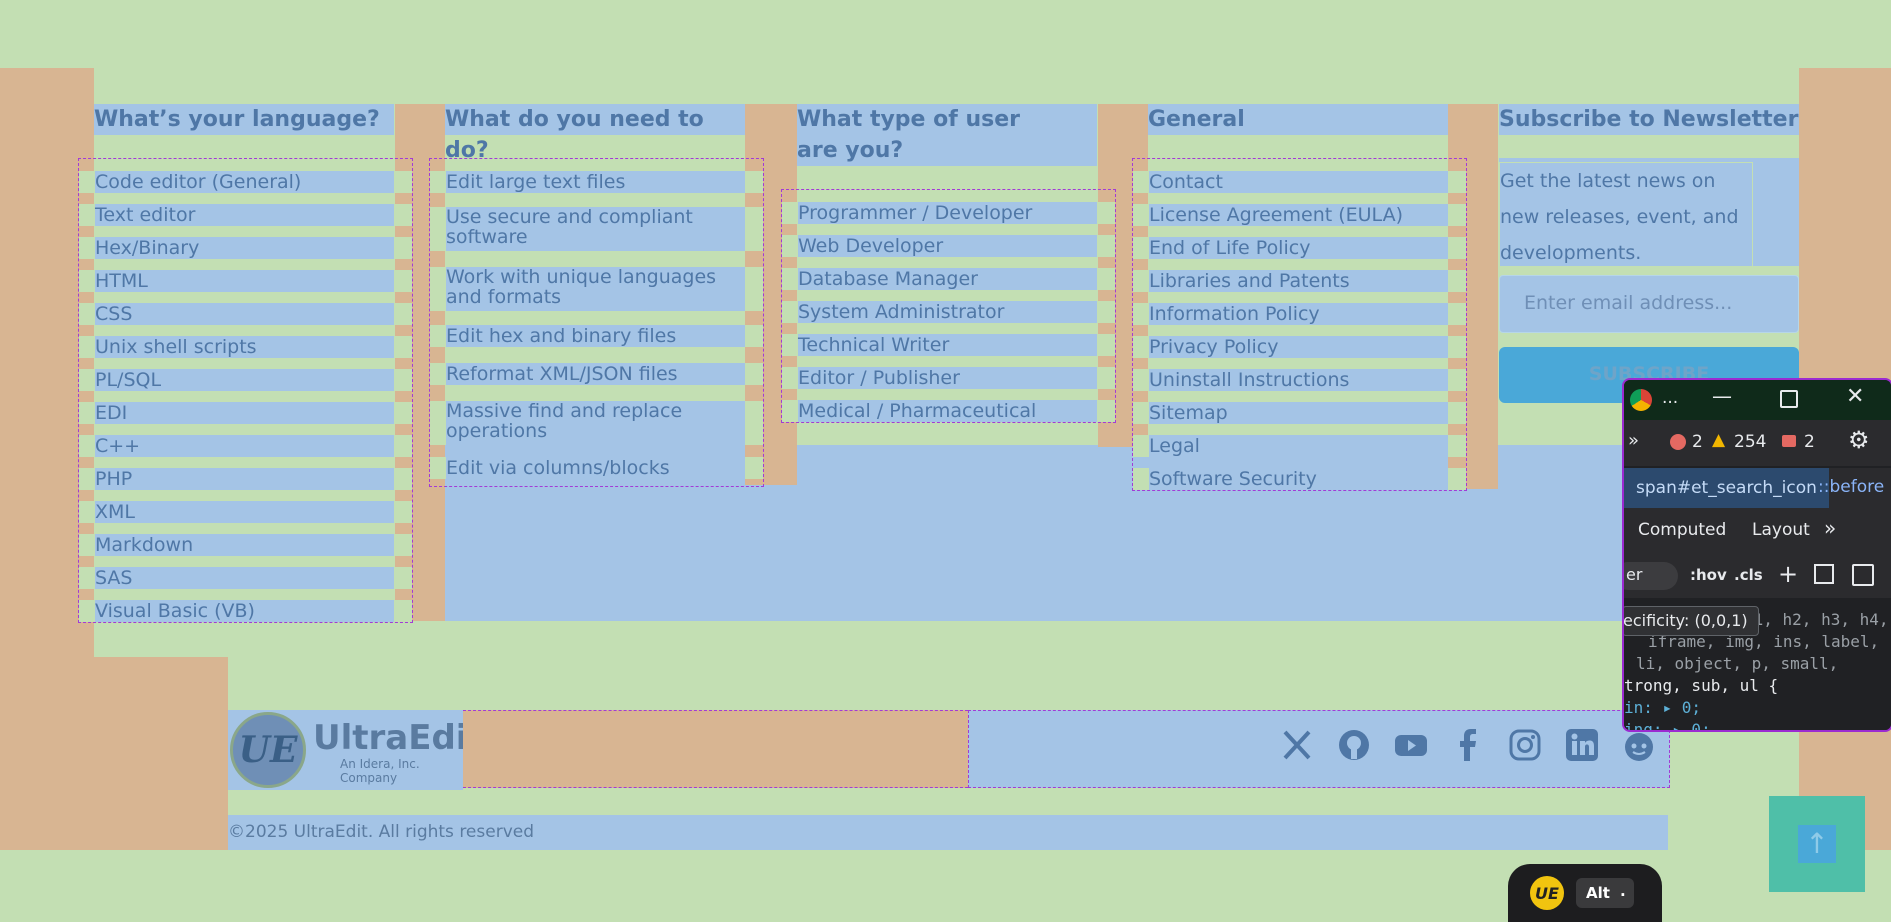 The height and width of the screenshot is (922, 1891). Describe the element at coordinates (1682, 530) in the screenshot. I see `tab-computed: Computed` at that location.